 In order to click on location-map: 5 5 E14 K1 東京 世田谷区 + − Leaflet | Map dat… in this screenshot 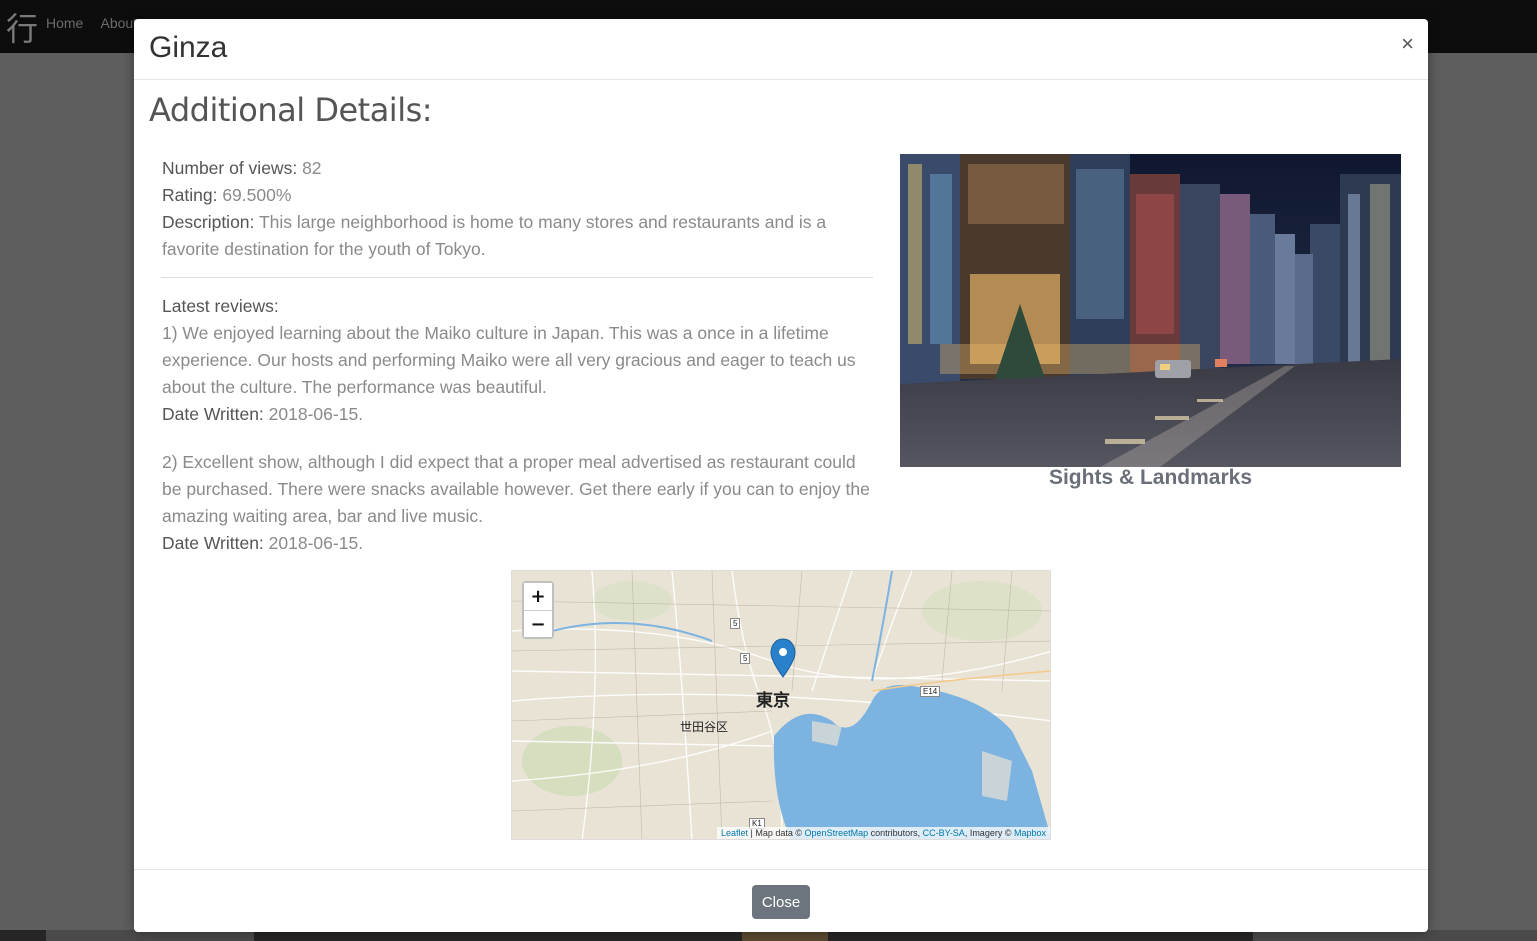, I will do `click(781, 705)`.